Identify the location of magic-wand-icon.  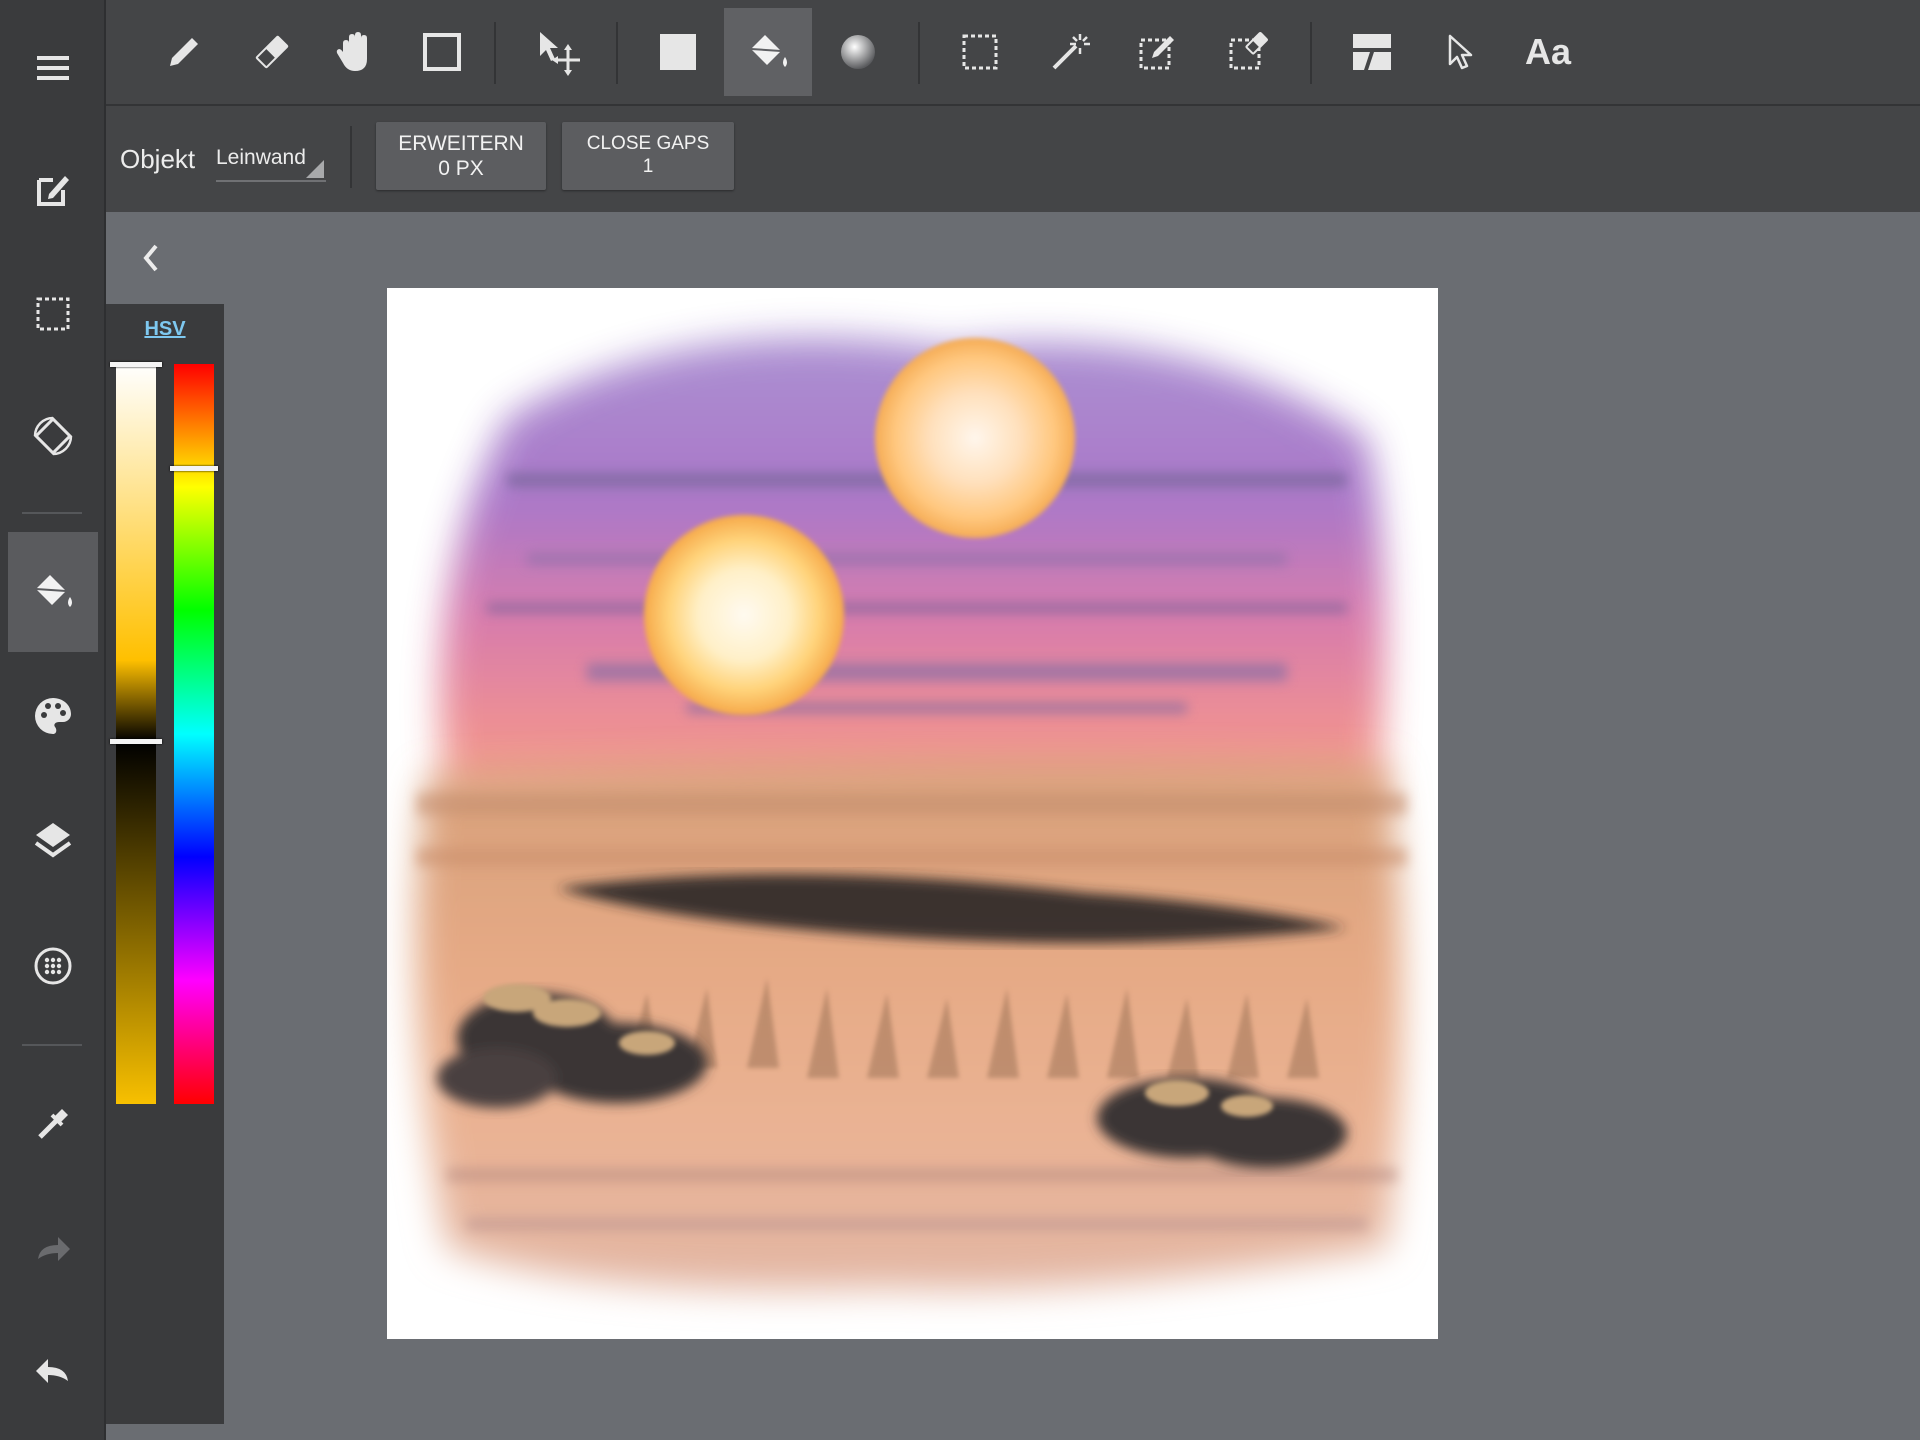
(1070, 52).